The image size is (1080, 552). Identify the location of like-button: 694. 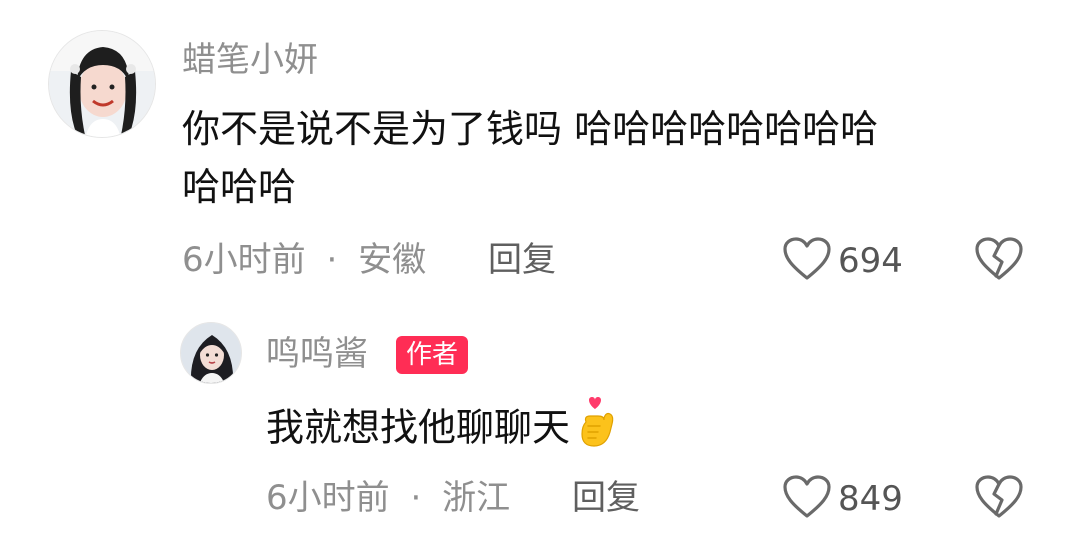
(842, 261).